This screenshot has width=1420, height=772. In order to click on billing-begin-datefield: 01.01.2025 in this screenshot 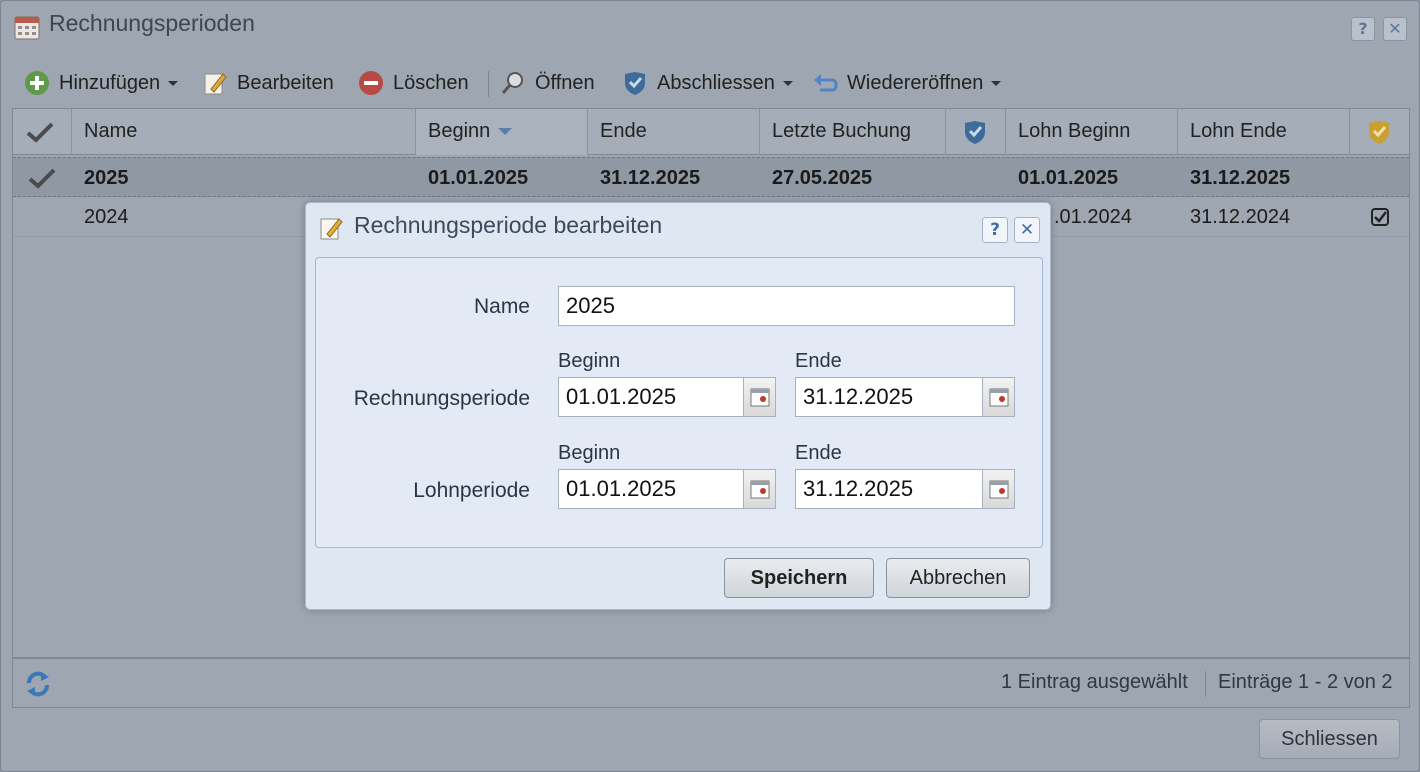, I will do `click(667, 397)`.